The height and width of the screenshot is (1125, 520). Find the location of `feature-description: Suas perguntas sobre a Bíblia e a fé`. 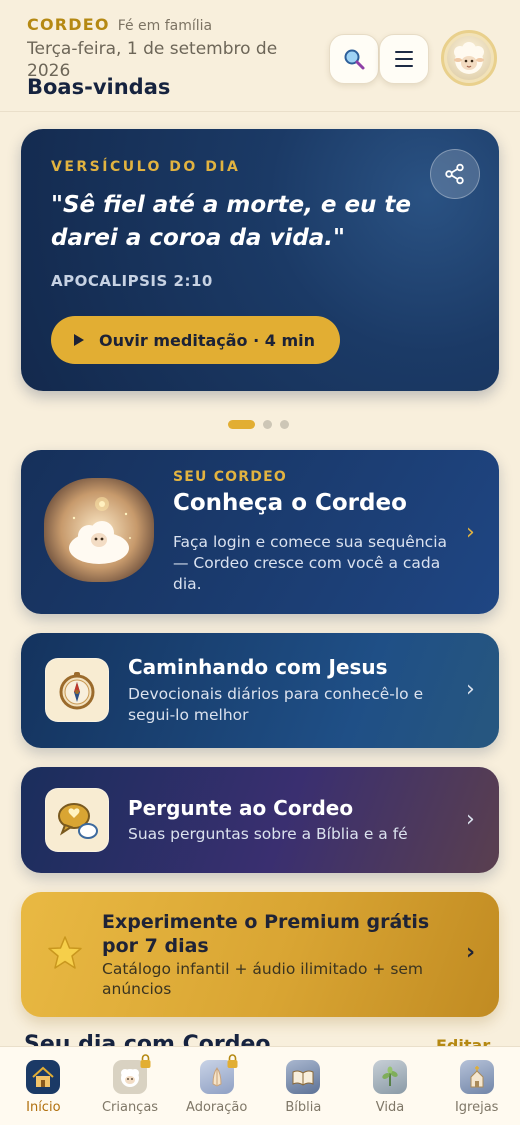

feature-description: Suas perguntas sobre a Bíblia e a fé is located at coordinates (268, 834).